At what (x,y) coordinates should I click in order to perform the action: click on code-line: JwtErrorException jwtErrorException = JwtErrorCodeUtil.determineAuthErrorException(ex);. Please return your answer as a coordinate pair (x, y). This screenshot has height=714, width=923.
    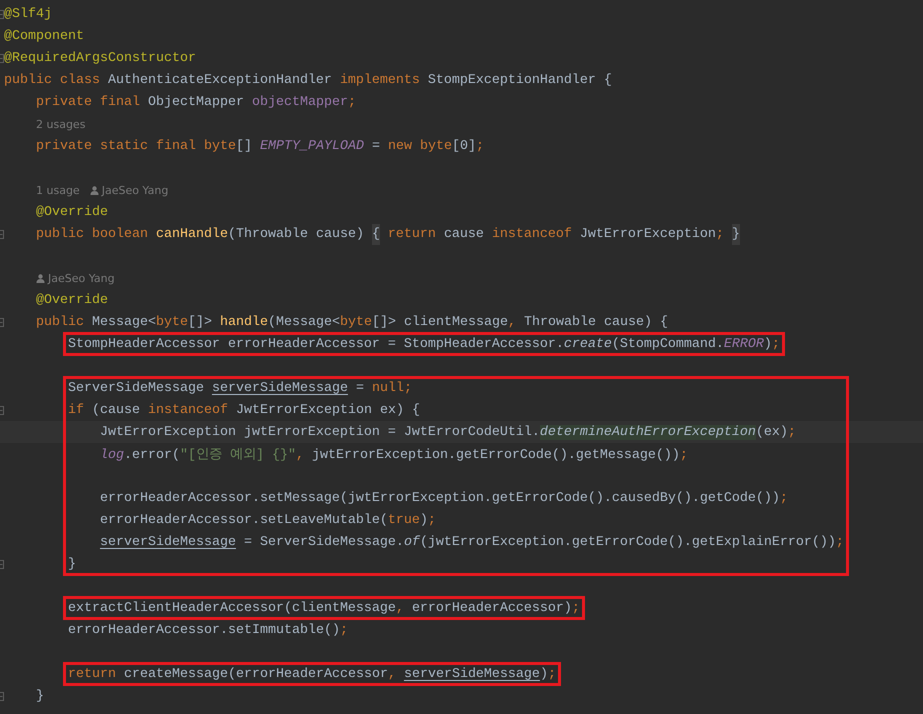
    Looking at the image, I should click on (447, 432).